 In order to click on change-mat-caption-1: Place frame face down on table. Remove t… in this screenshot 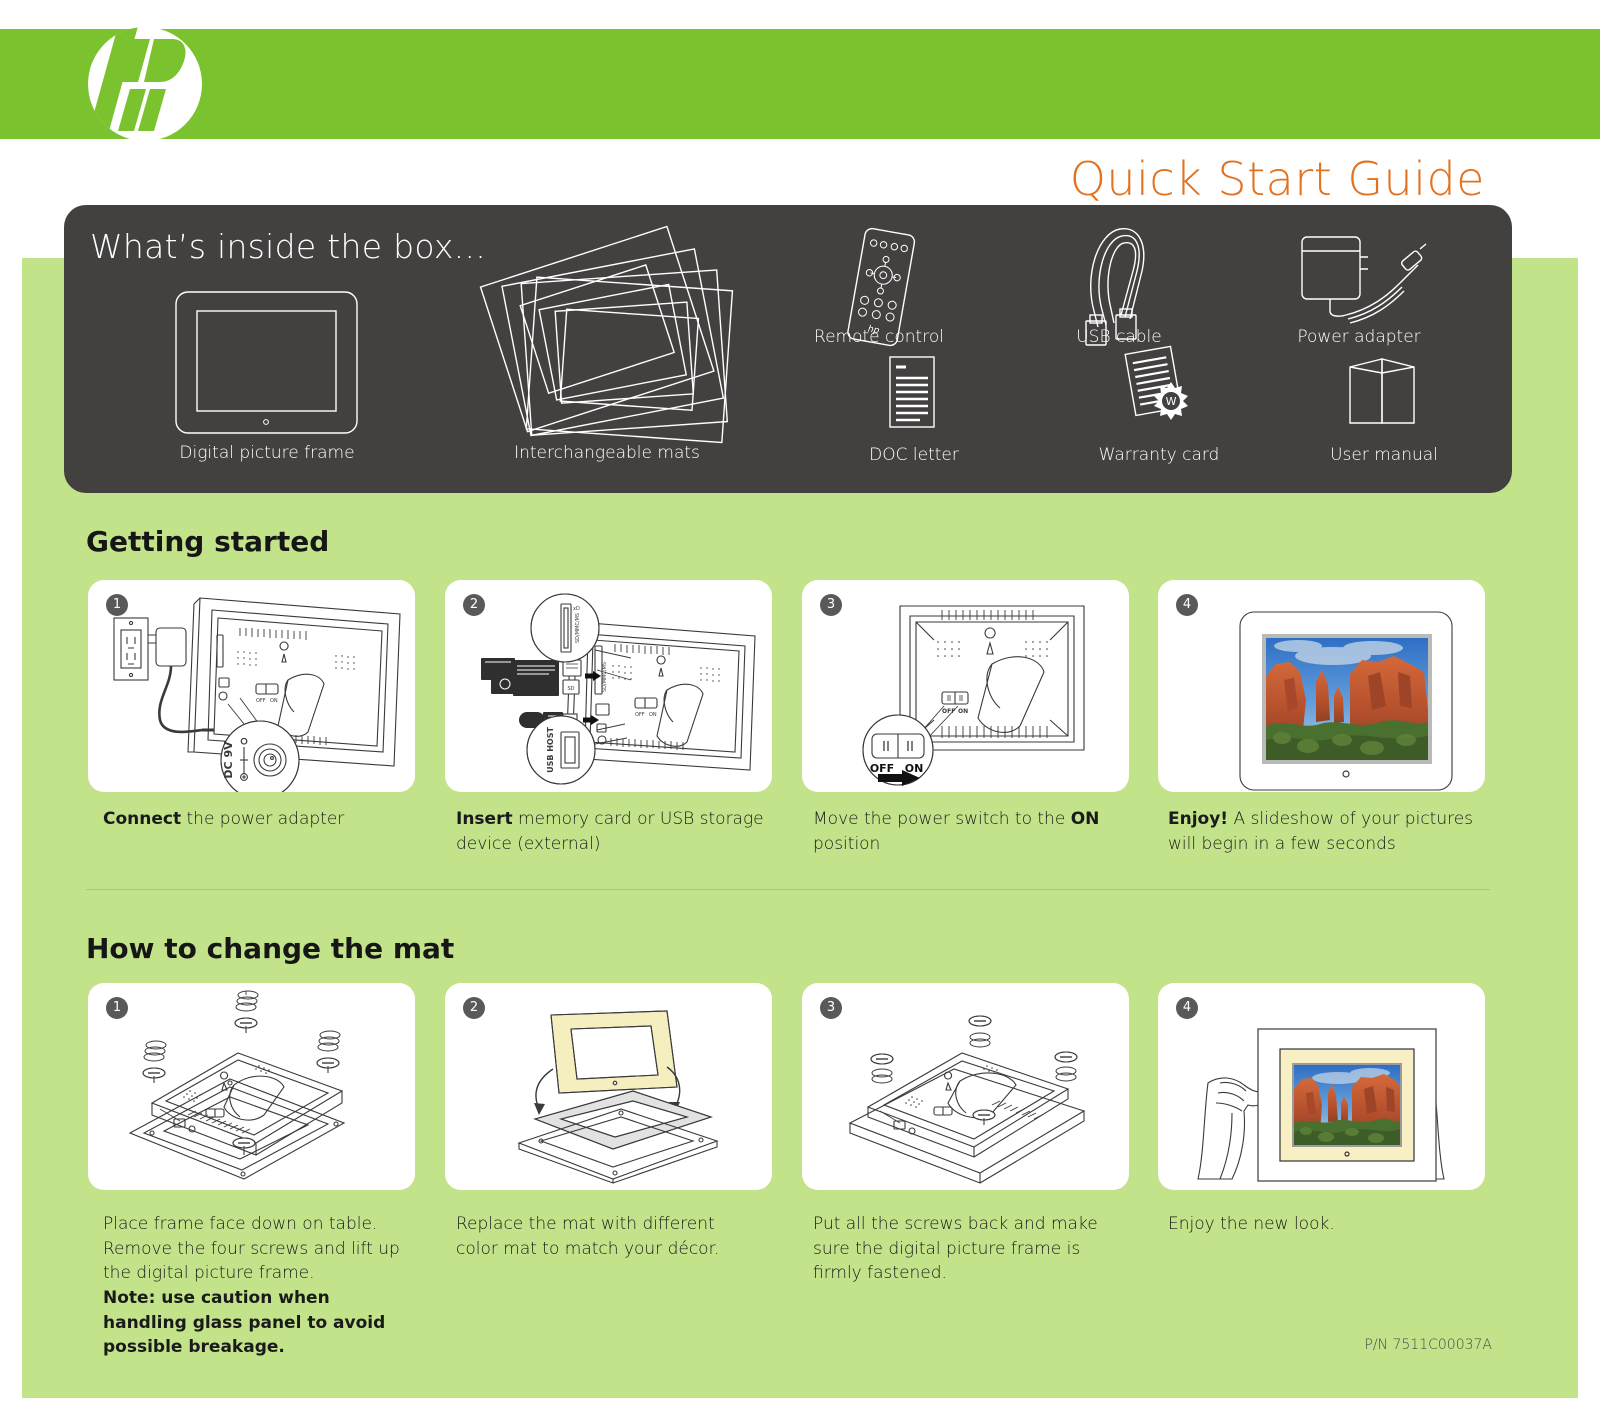, I will do `click(258, 1286)`.